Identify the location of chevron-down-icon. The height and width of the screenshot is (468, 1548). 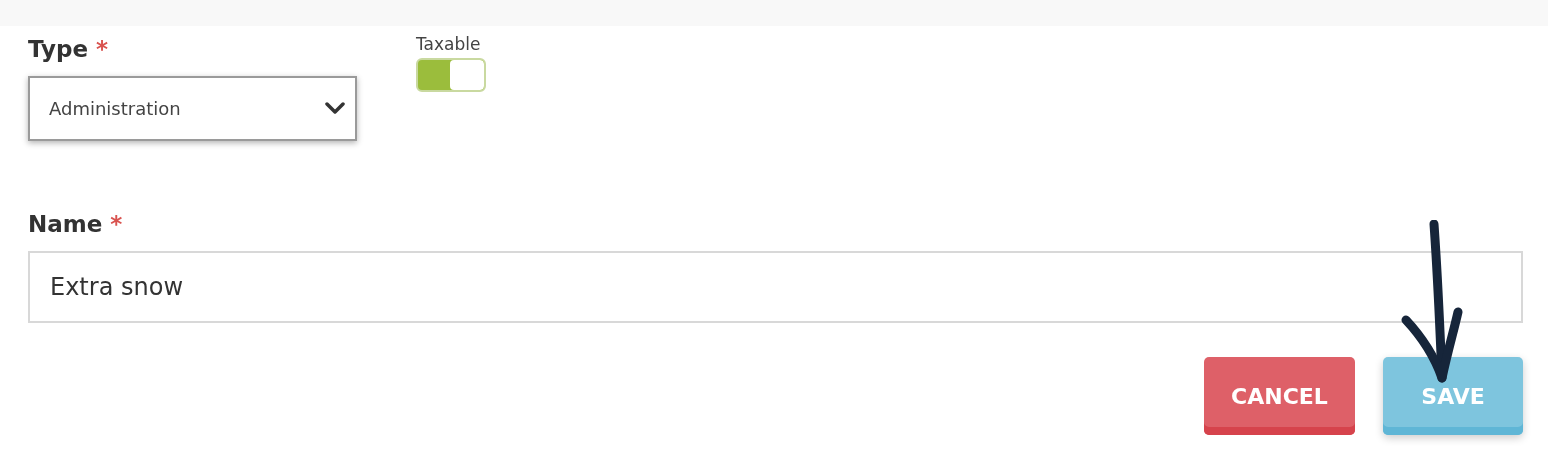
(335, 108).